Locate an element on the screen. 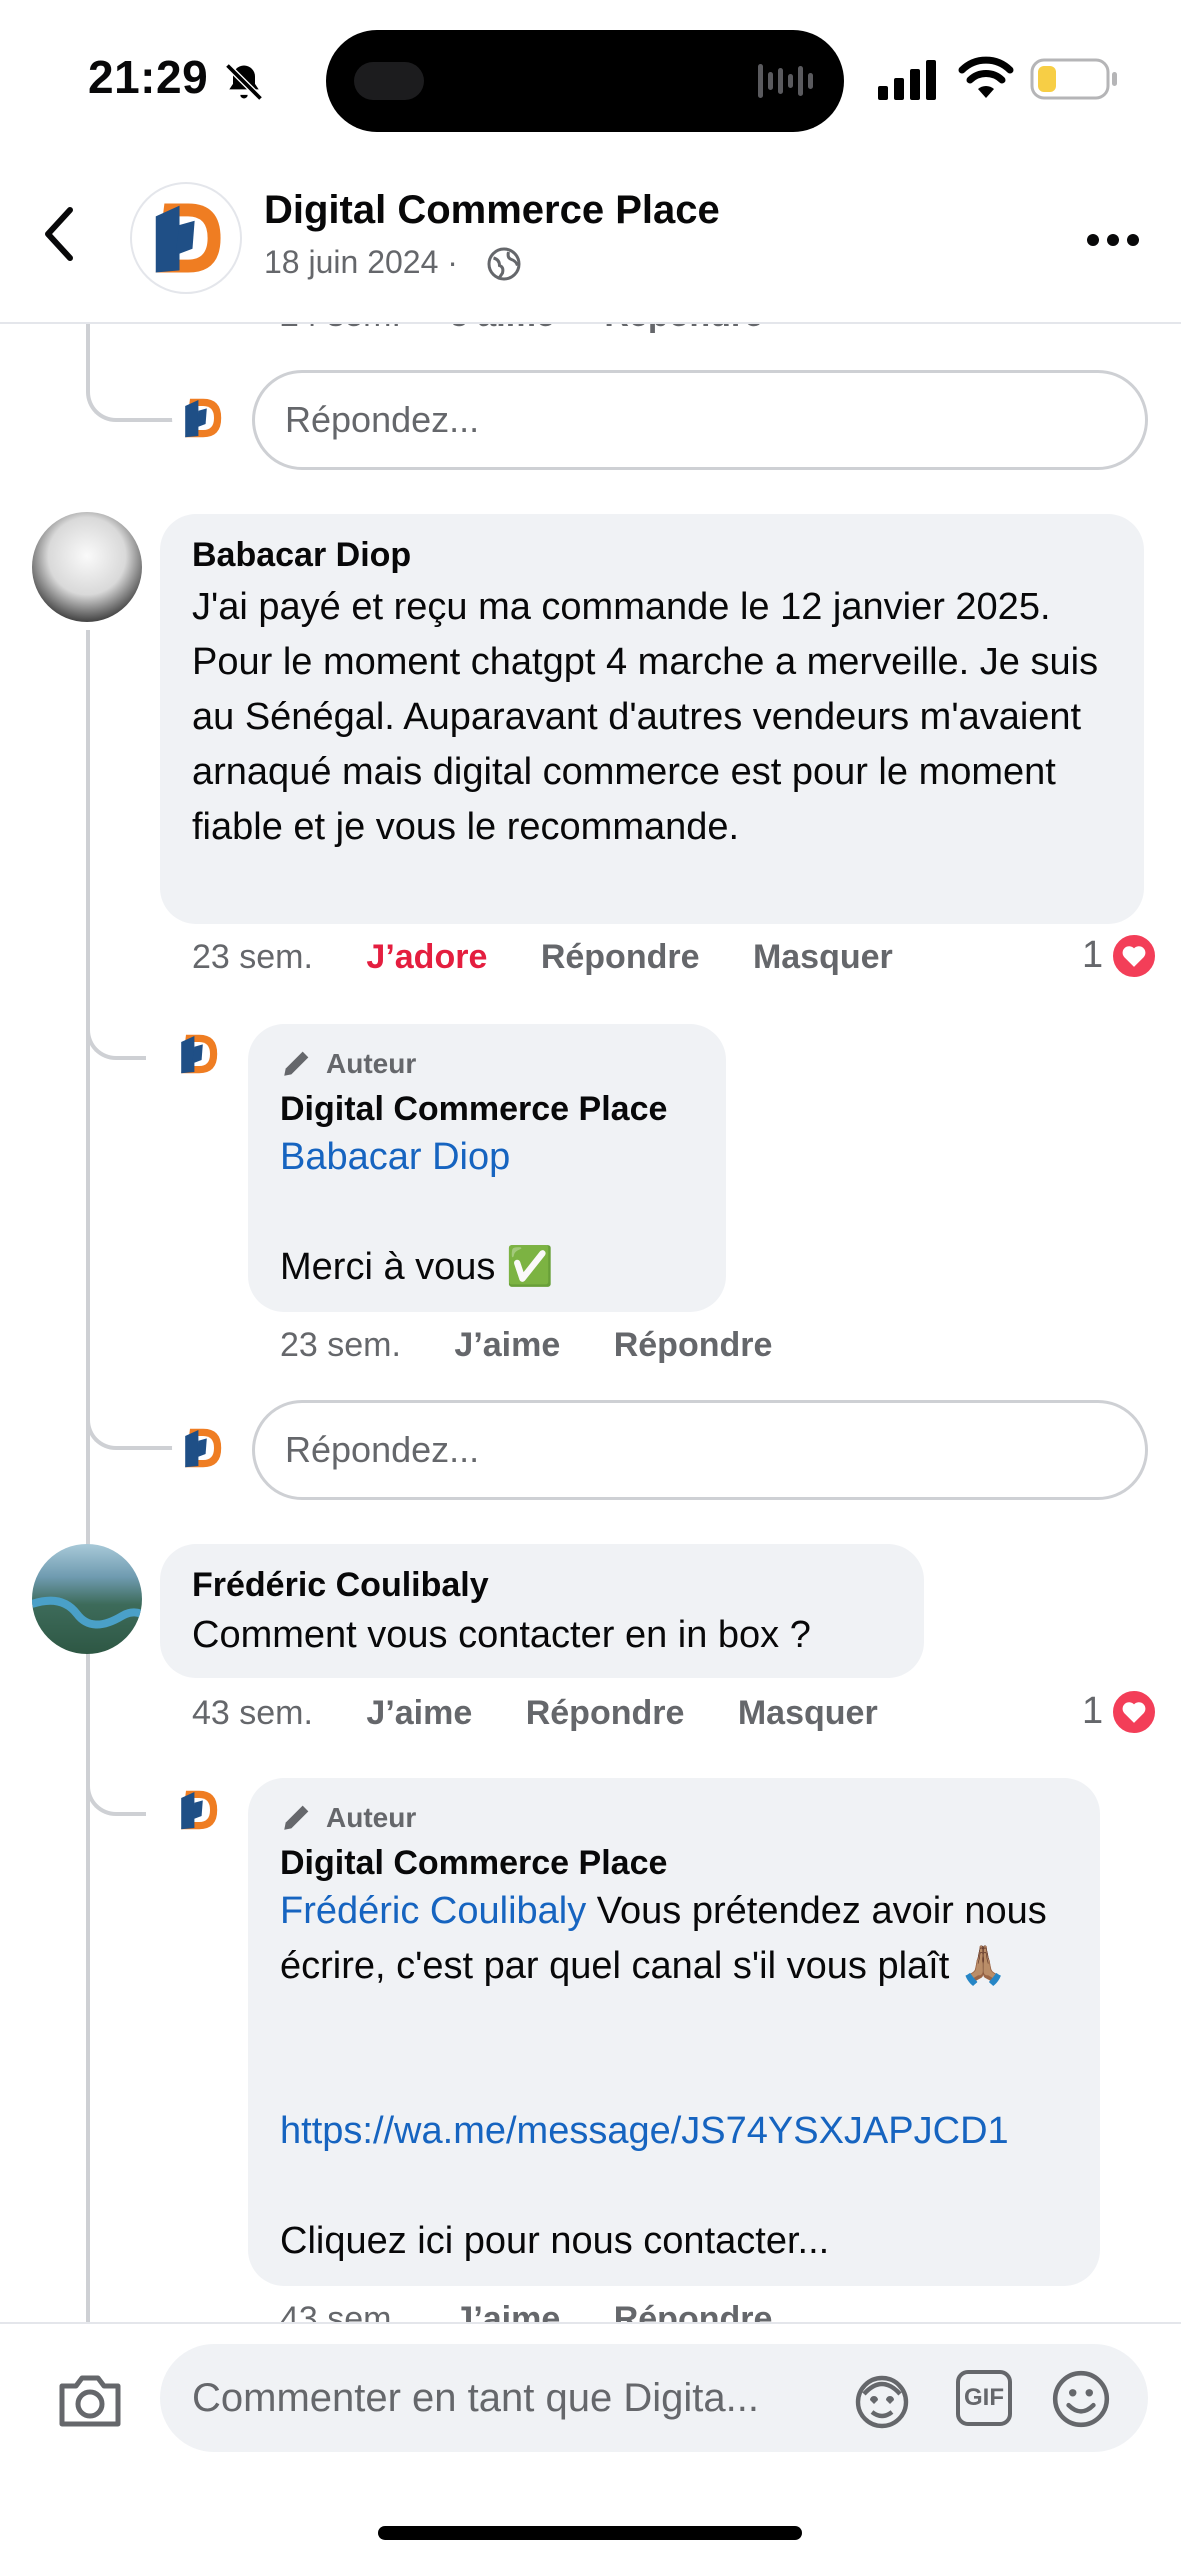 Image resolution: width=1181 pixels, height=2562 pixels. comment-input: Commenter en tant que Digita... GIF is located at coordinates (654, 2398).